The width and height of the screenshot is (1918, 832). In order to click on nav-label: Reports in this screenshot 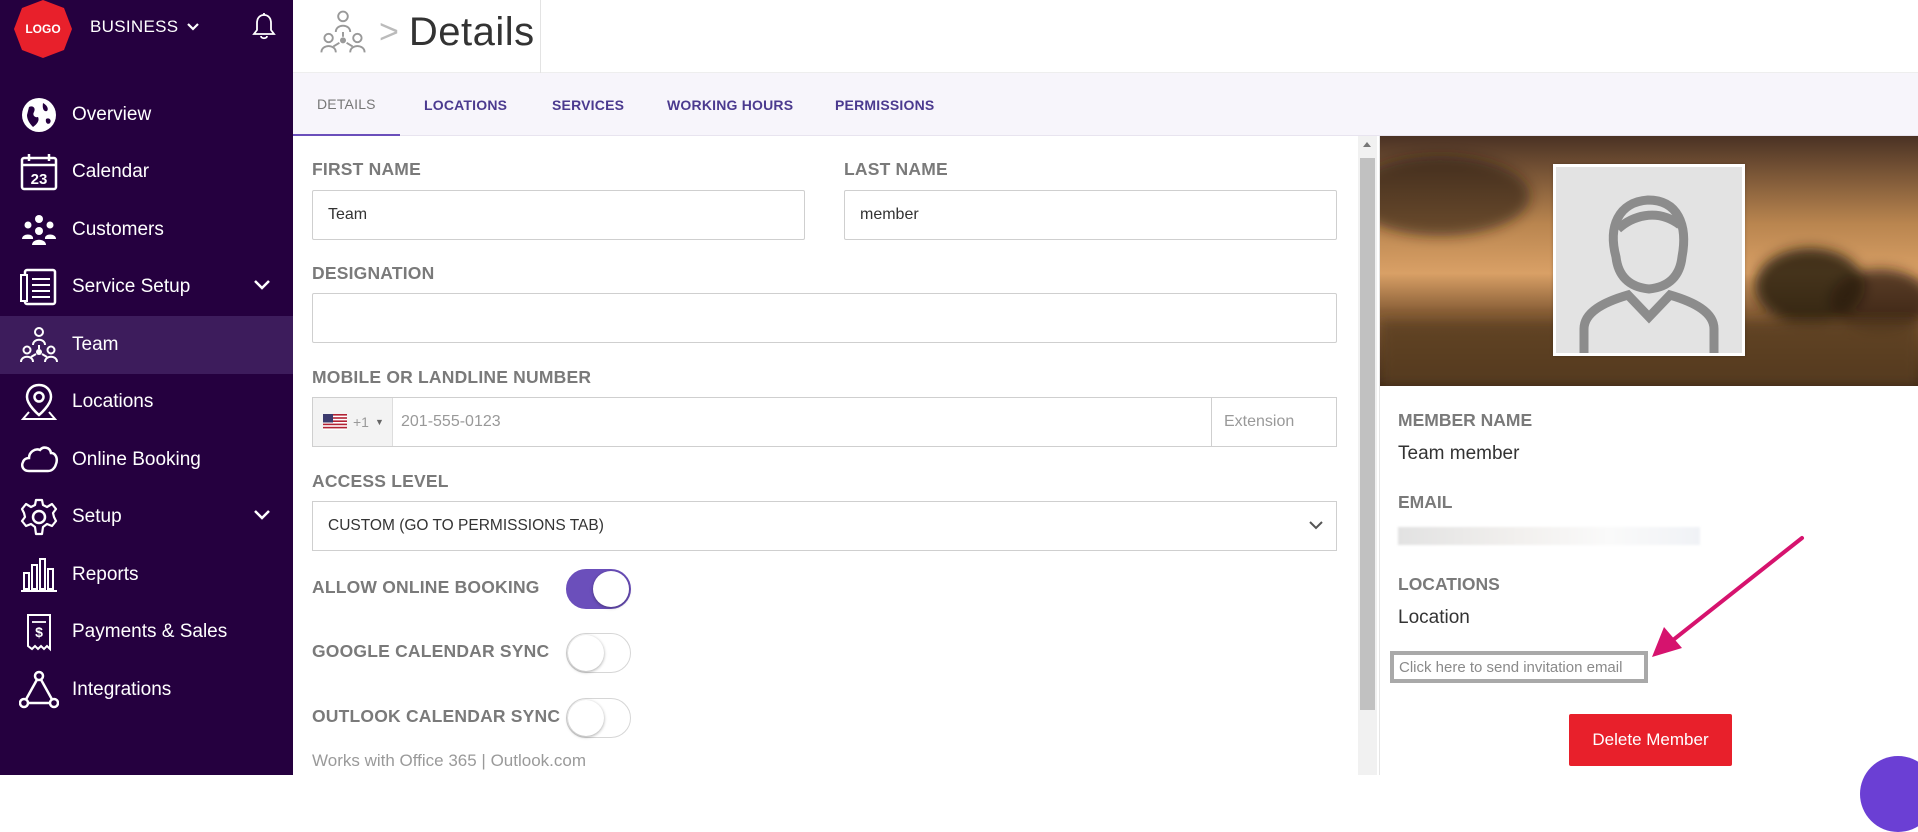, I will do `click(105, 574)`.